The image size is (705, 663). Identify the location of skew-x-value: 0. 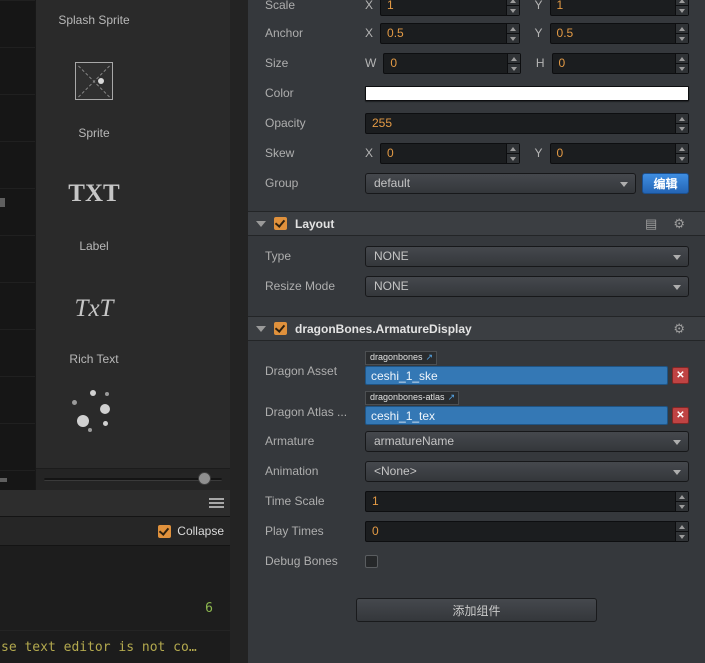
(390, 153).